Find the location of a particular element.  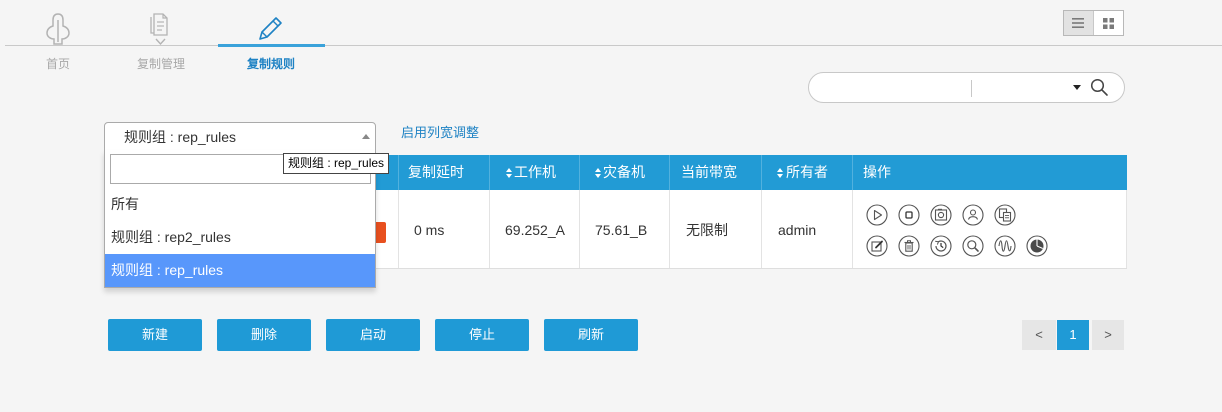

grid-view-icon is located at coordinates (1108, 23).